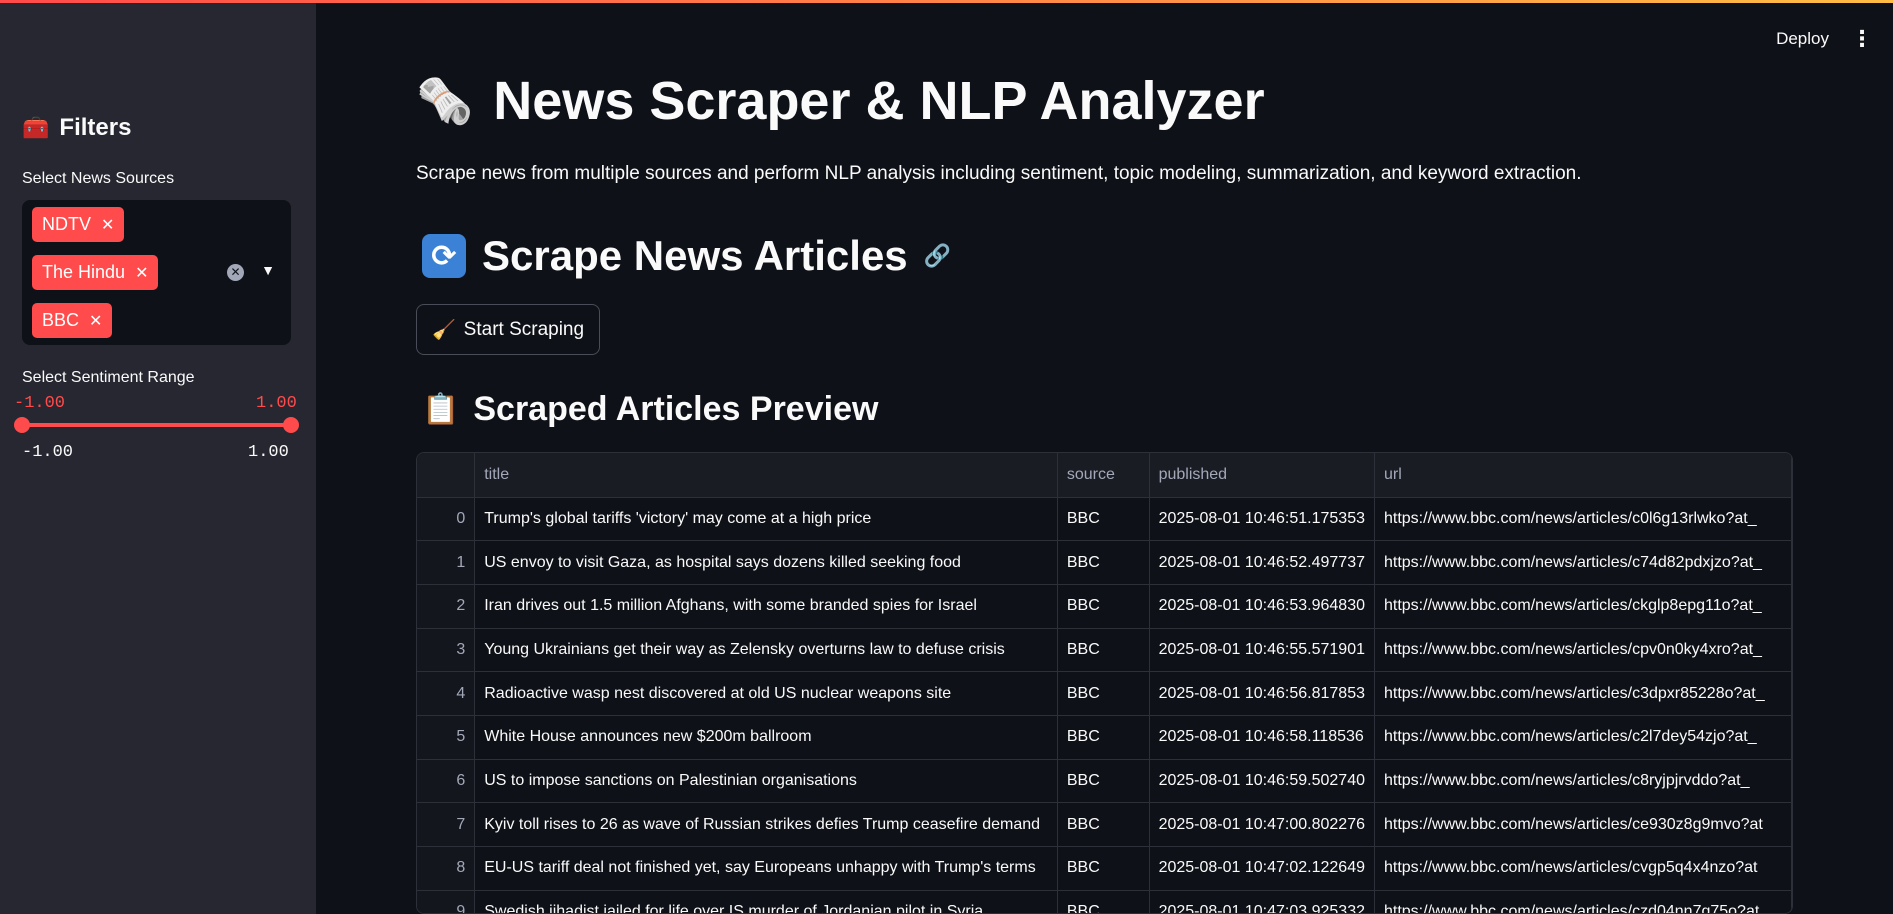 The width and height of the screenshot is (1893, 914). Describe the element at coordinates (1262, 562) in the screenshot. I see `published-cell: 2025-08-01 10:46:52.497737` at that location.